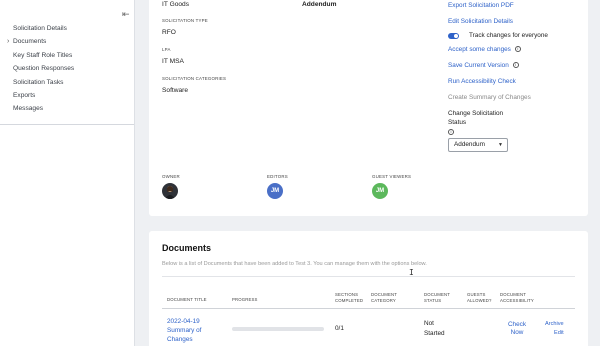 The image size is (600, 346). Describe the element at coordinates (368, 308) in the screenshot. I see `table-header-divider` at that location.